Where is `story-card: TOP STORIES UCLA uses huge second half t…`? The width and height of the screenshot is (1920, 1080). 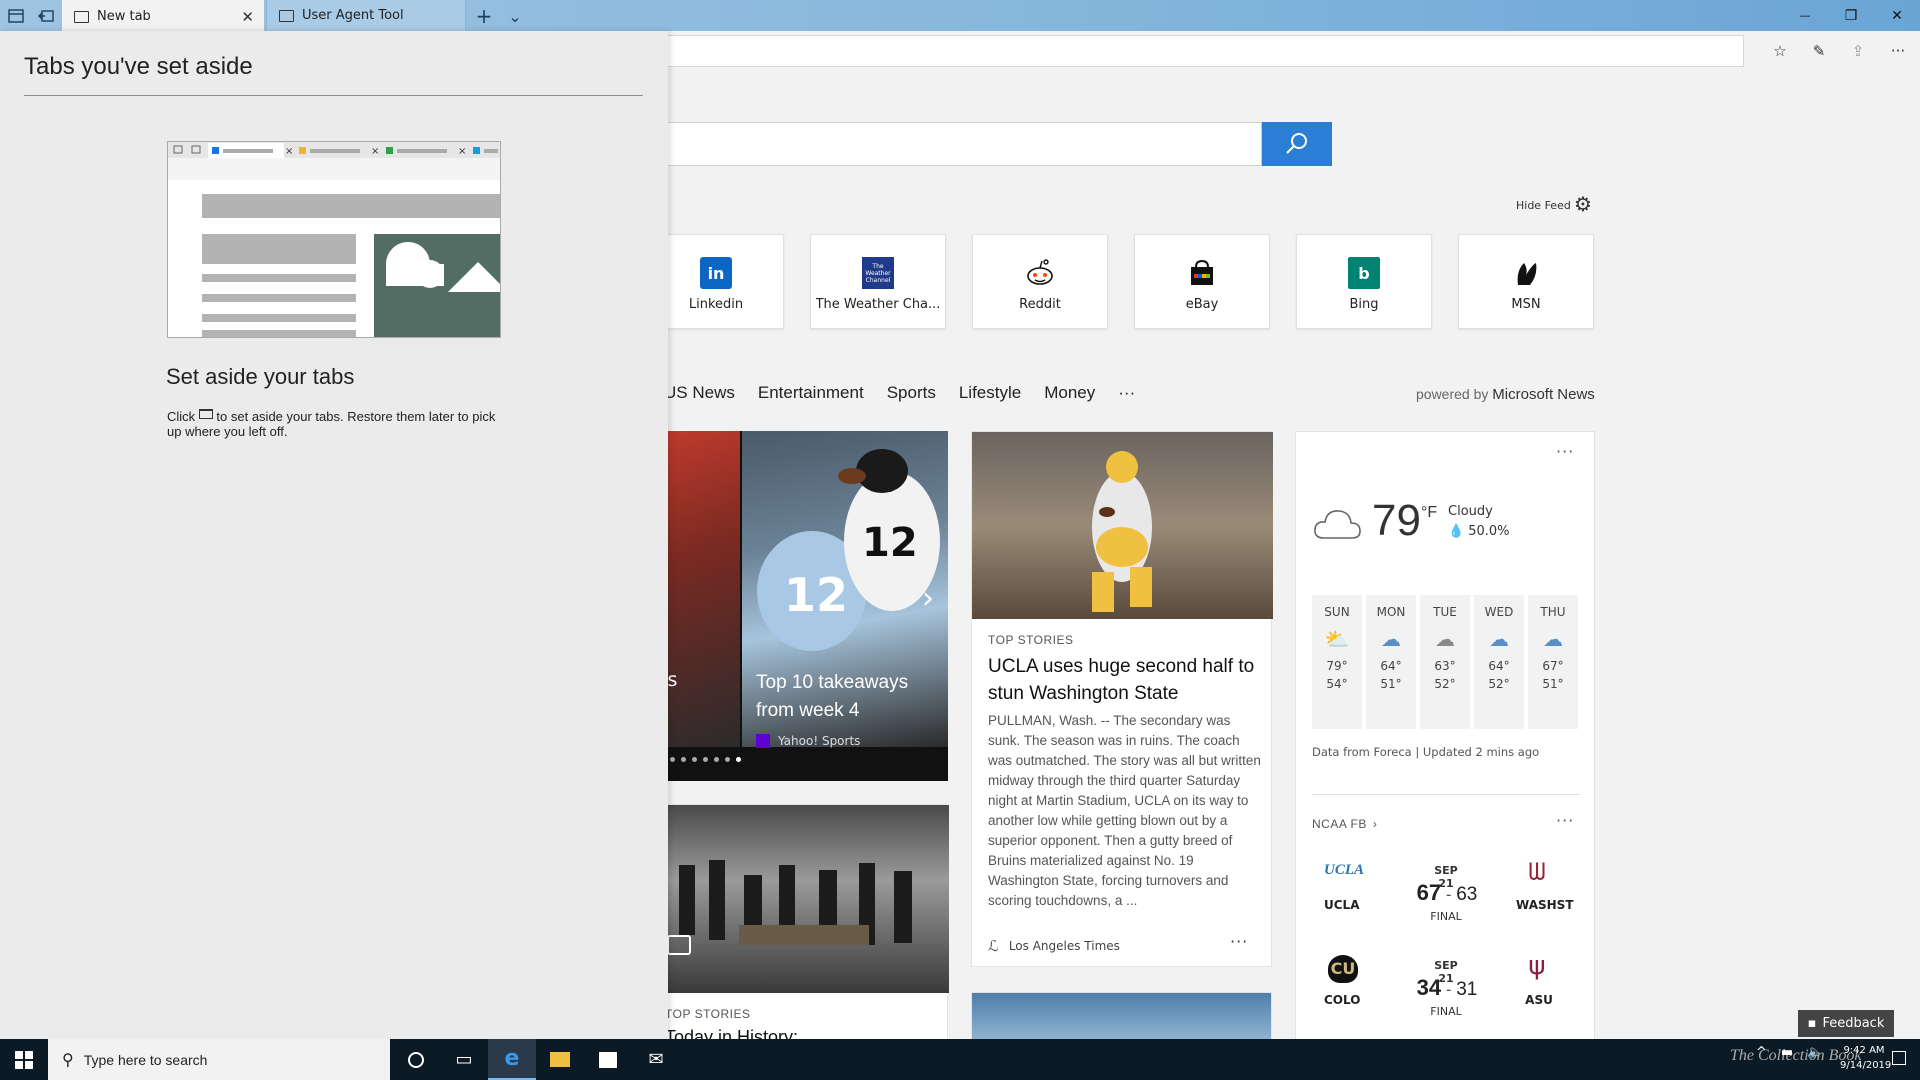
story-card: TOP STORIES UCLA uses huge second half t… is located at coordinates (1122, 699).